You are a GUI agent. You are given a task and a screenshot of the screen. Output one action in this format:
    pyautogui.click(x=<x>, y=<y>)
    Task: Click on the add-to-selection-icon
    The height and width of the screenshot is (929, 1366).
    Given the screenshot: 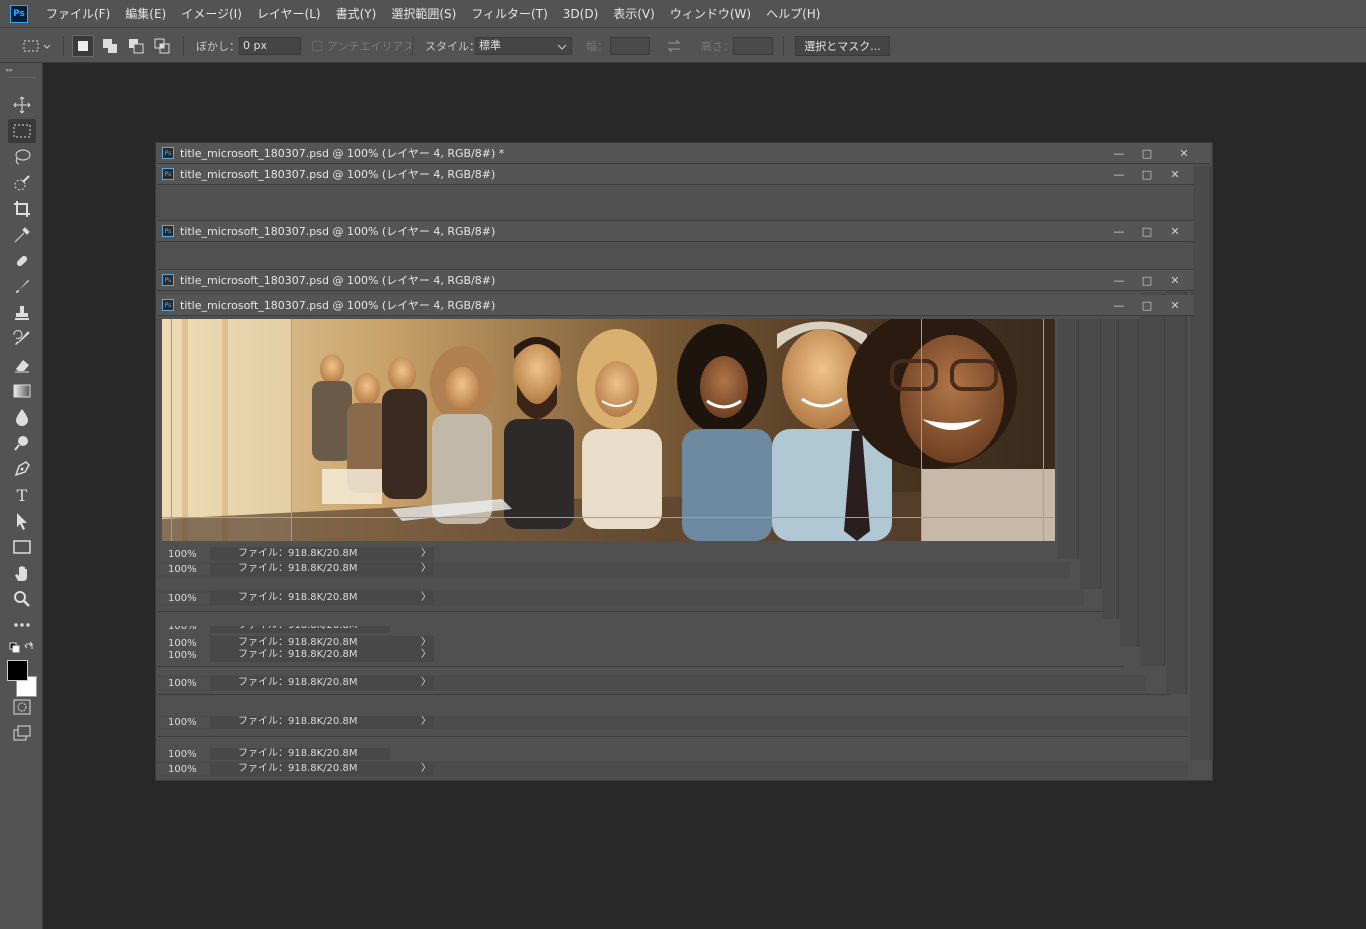 What is the action you would take?
    pyautogui.click(x=110, y=46)
    